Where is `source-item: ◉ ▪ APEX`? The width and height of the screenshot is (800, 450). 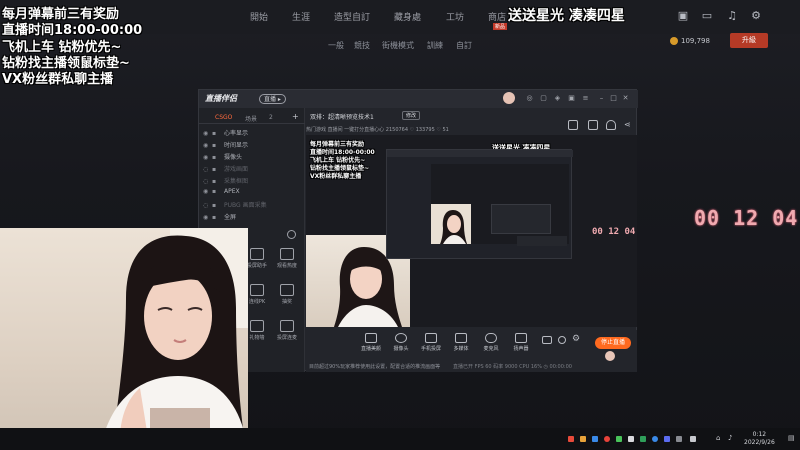
source-item: ◉ ▪ APEX is located at coordinates (252, 193).